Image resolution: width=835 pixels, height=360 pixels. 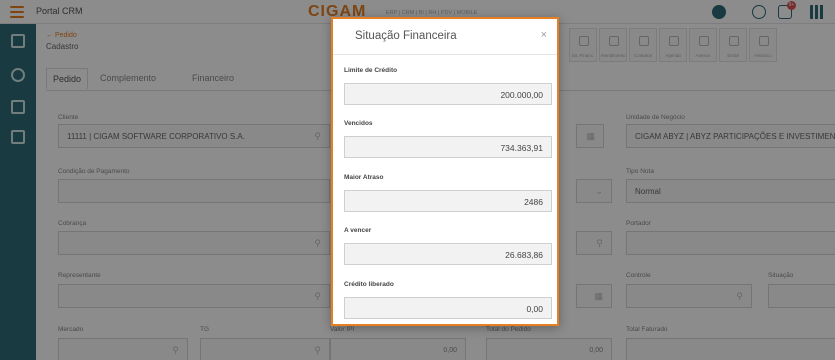 What do you see at coordinates (364, 177) in the screenshot?
I see `maior-atraso-label: Maior Atraso` at bounding box center [364, 177].